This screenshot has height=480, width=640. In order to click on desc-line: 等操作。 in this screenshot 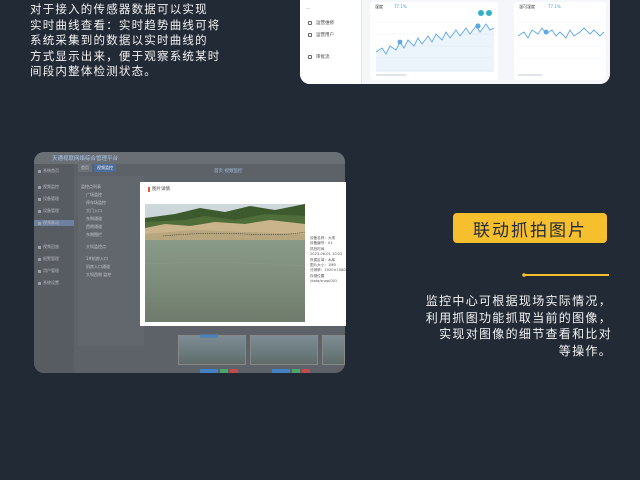, I will do `click(585, 350)`.